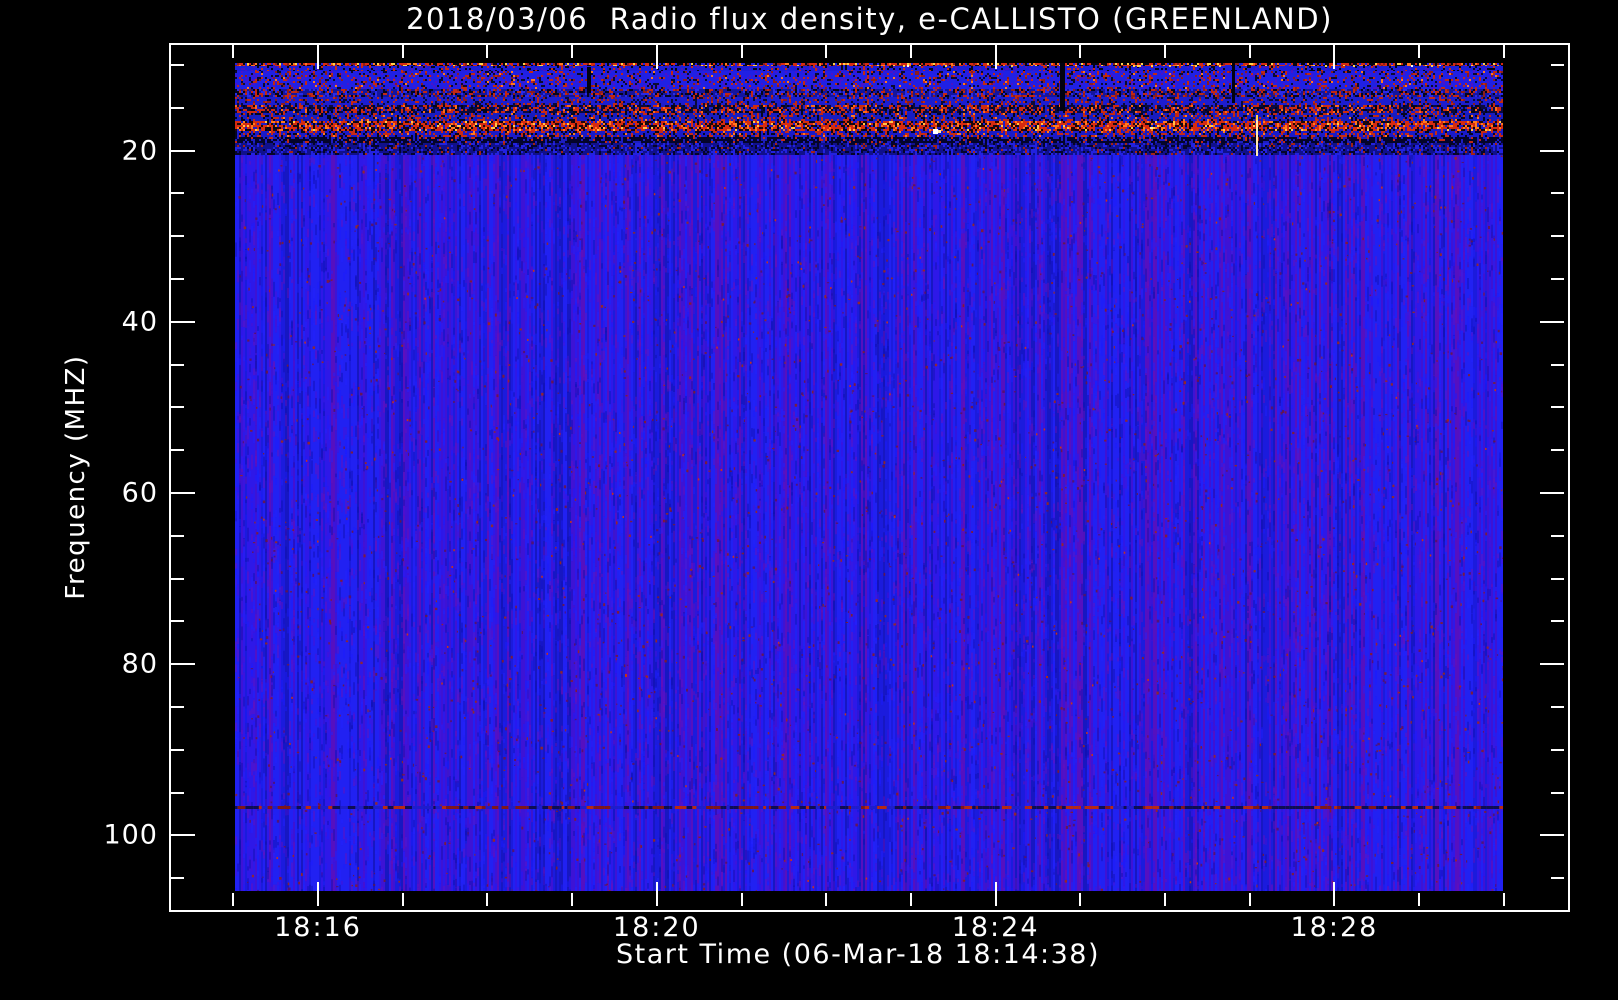 The image size is (1618, 1000). I want to click on x-tick-label: 18:16, so click(318, 927).